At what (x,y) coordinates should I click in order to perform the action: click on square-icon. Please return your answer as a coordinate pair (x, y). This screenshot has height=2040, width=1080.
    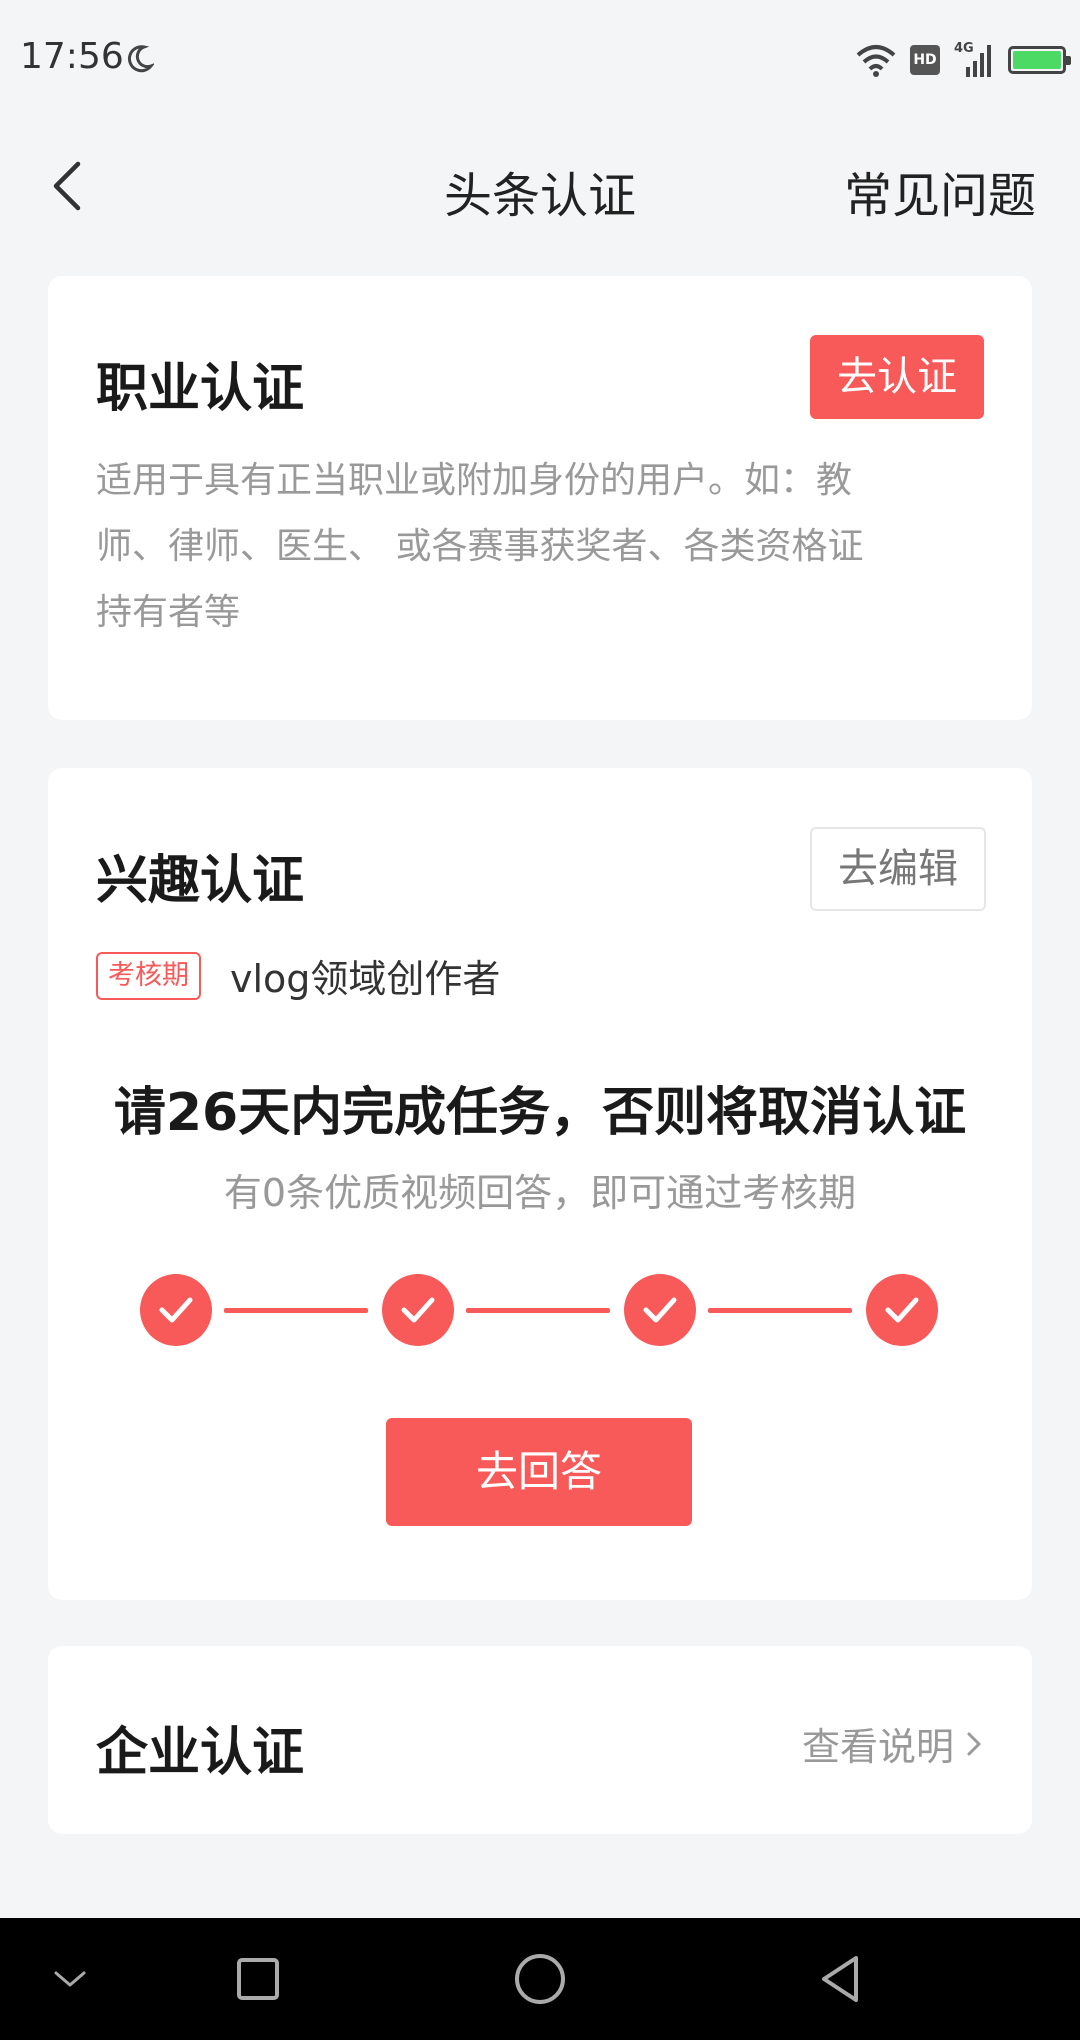
    Looking at the image, I should click on (258, 1979).